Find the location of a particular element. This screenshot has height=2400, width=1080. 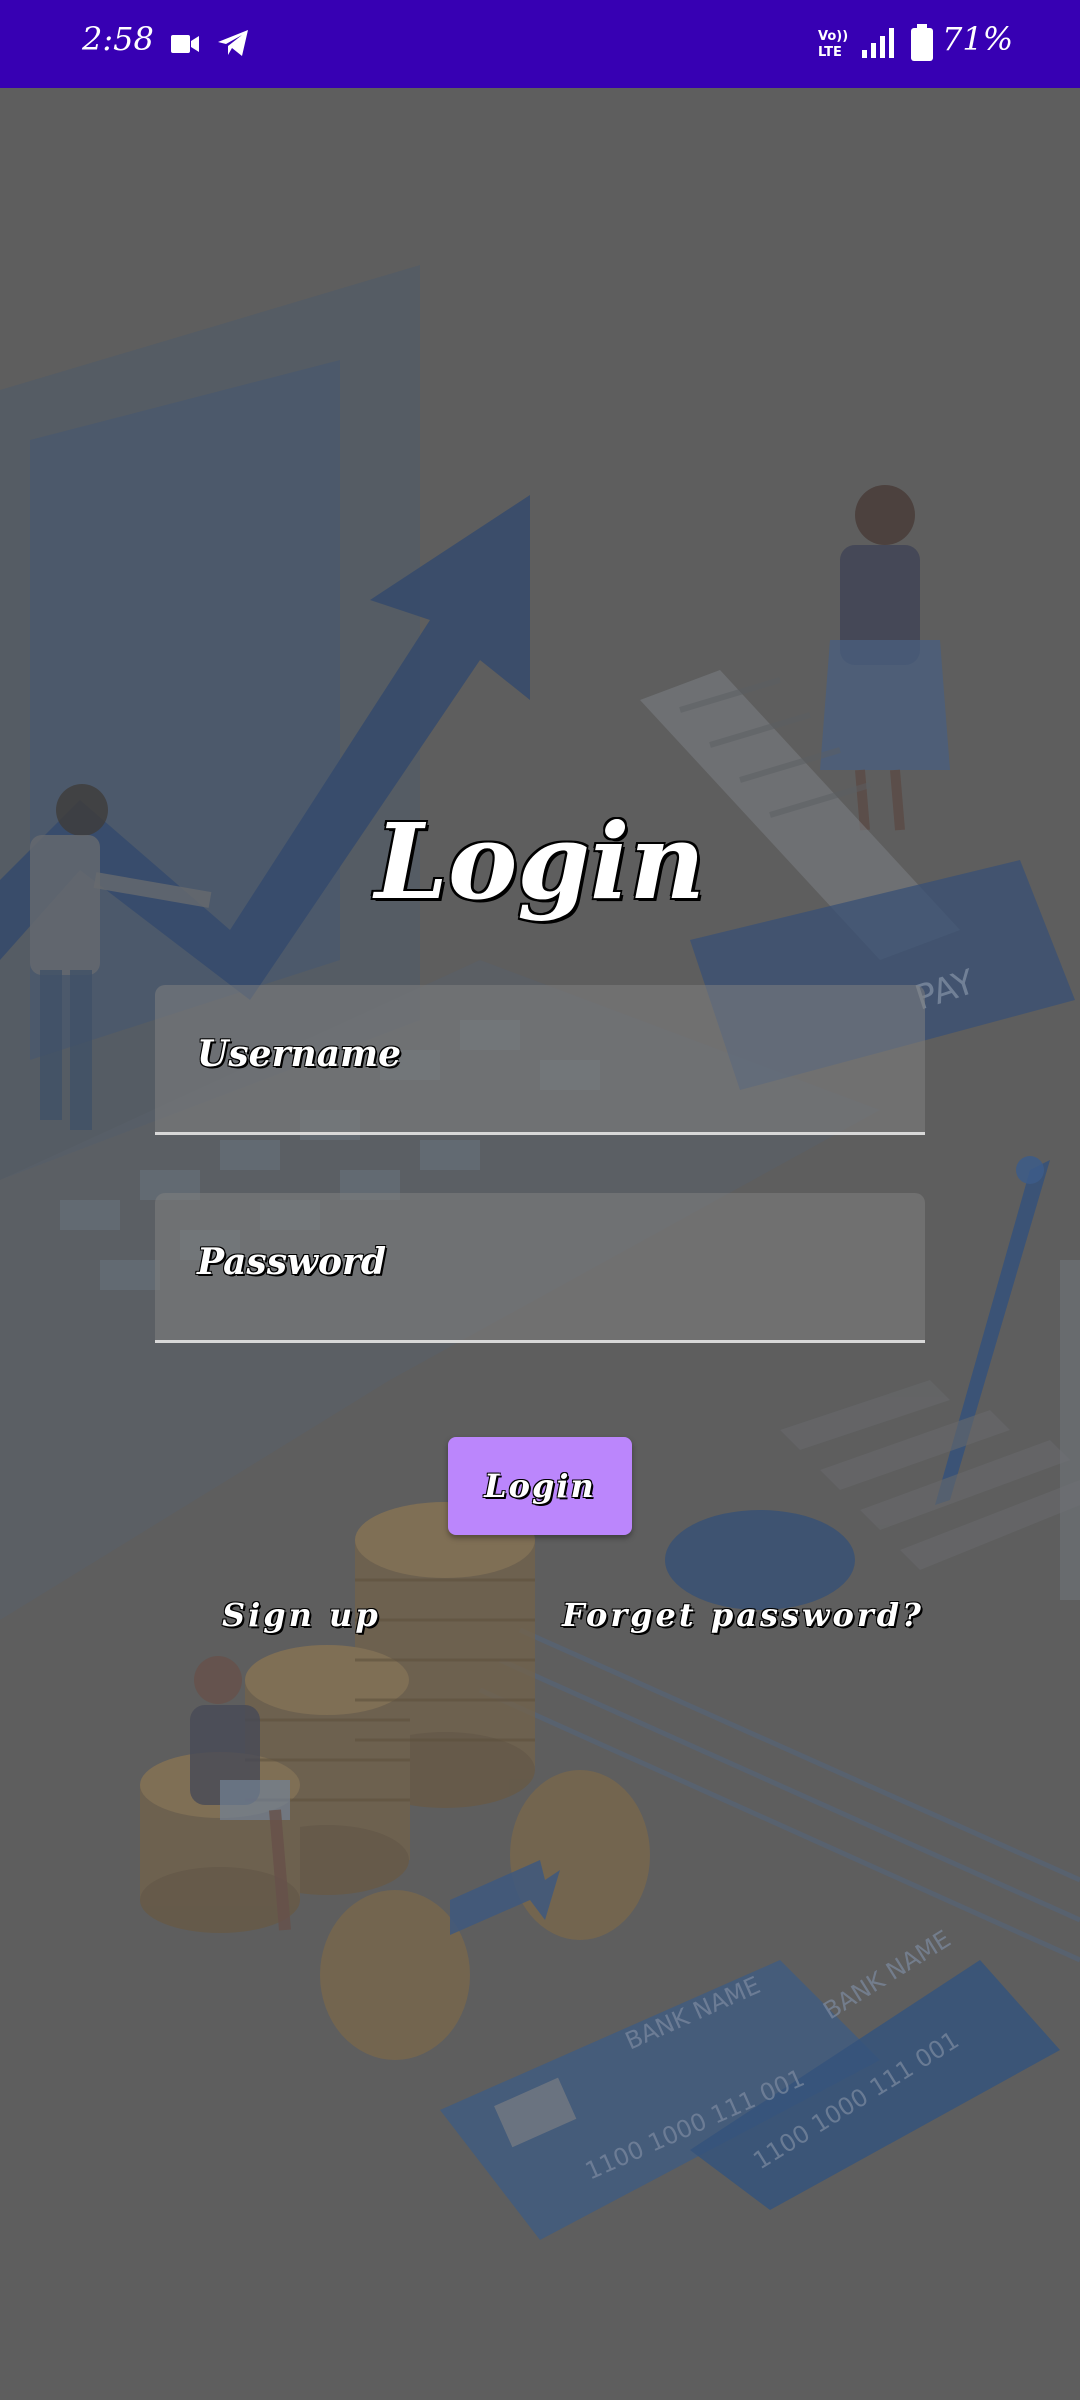

password-input is located at coordinates (540, 1266).